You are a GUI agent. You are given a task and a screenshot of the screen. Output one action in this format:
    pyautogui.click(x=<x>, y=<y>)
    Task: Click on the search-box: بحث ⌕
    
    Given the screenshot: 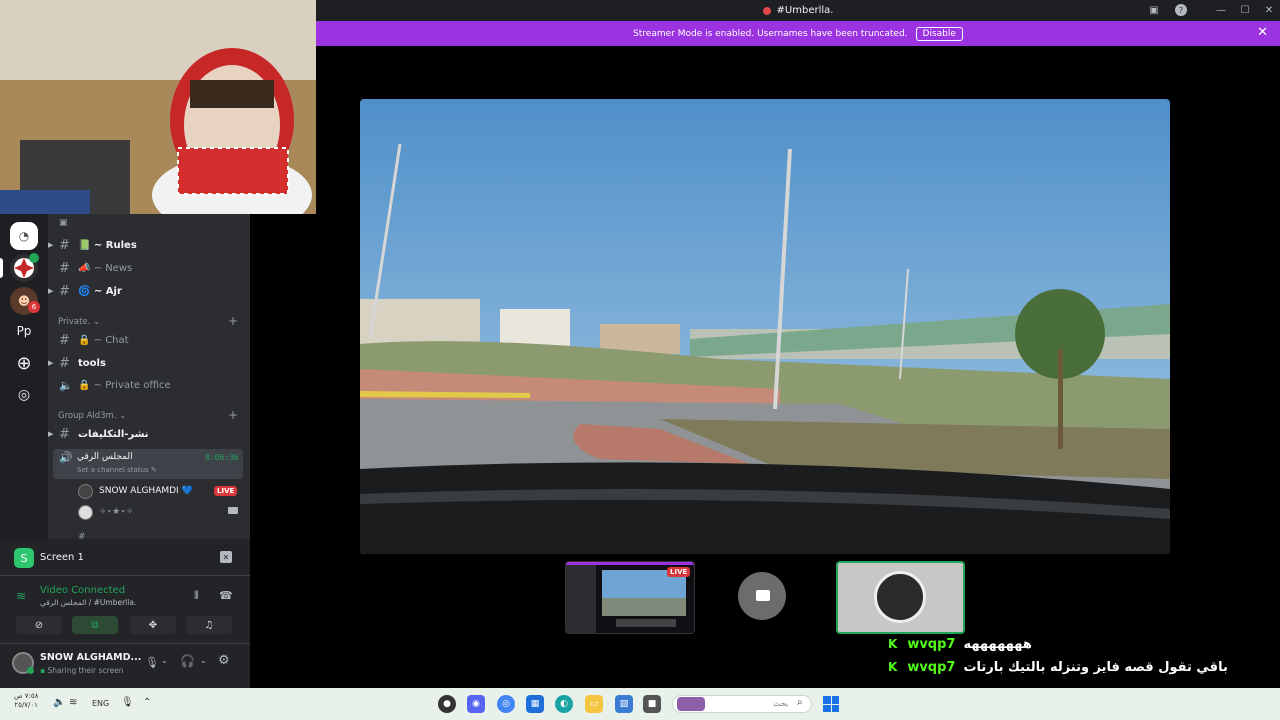 What is the action you would take?
    pyautogui.click(x=742, y=704)
    